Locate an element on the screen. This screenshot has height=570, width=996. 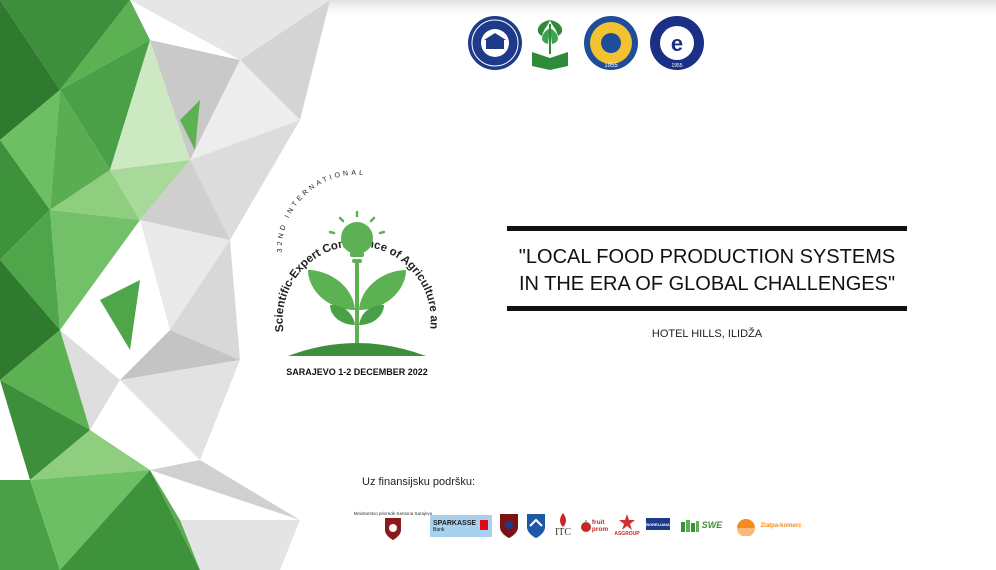
ege-university-logo: e 1955 is located at coordinates (677, 43).